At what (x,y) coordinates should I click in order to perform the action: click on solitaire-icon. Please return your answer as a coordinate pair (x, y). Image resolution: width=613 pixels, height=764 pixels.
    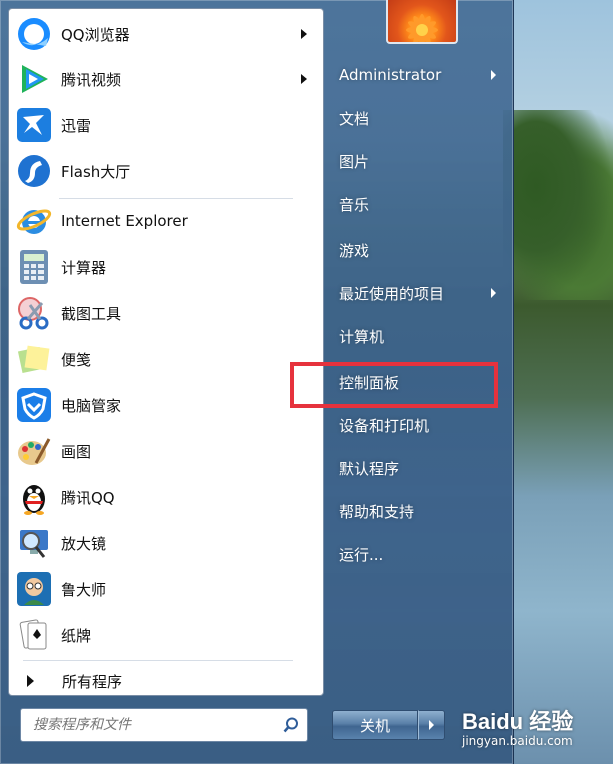
    Looking at the image, I should click on (34, 635).